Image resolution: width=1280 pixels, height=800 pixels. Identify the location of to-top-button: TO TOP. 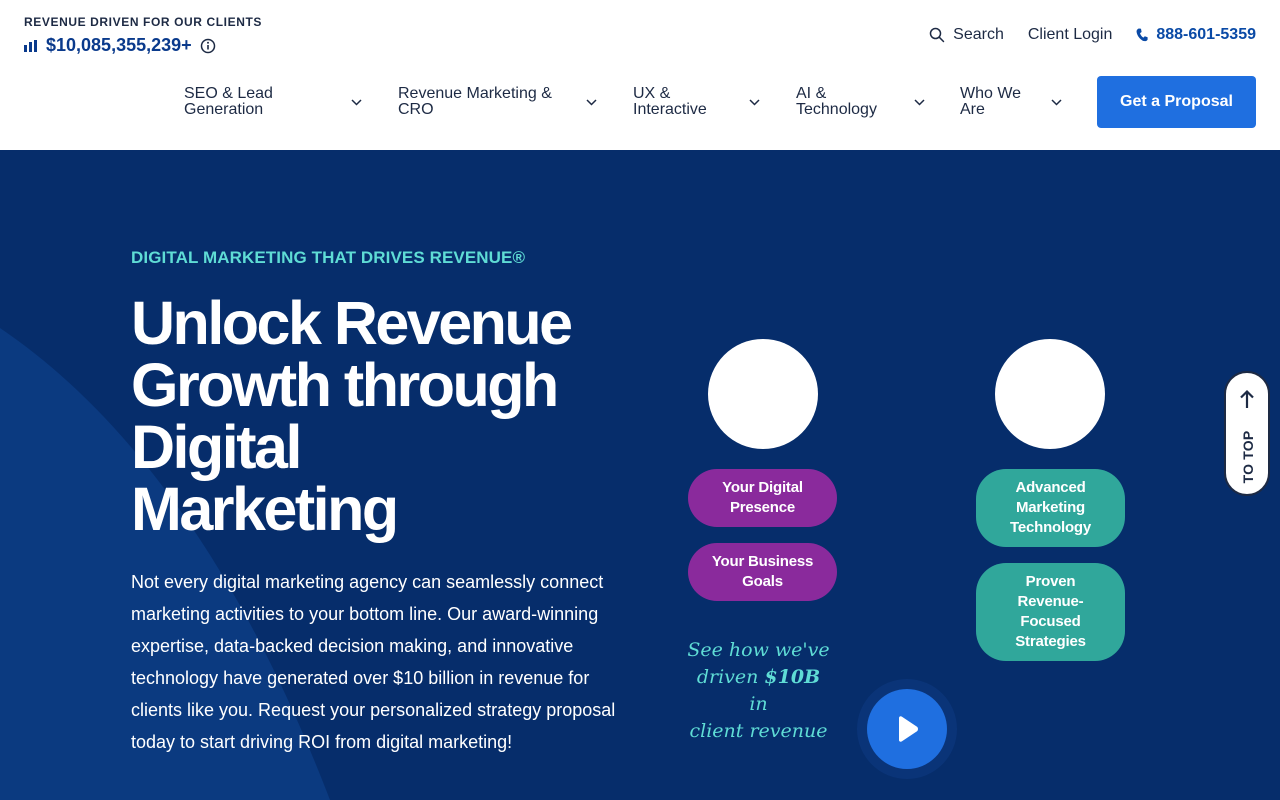
(1247, 433).